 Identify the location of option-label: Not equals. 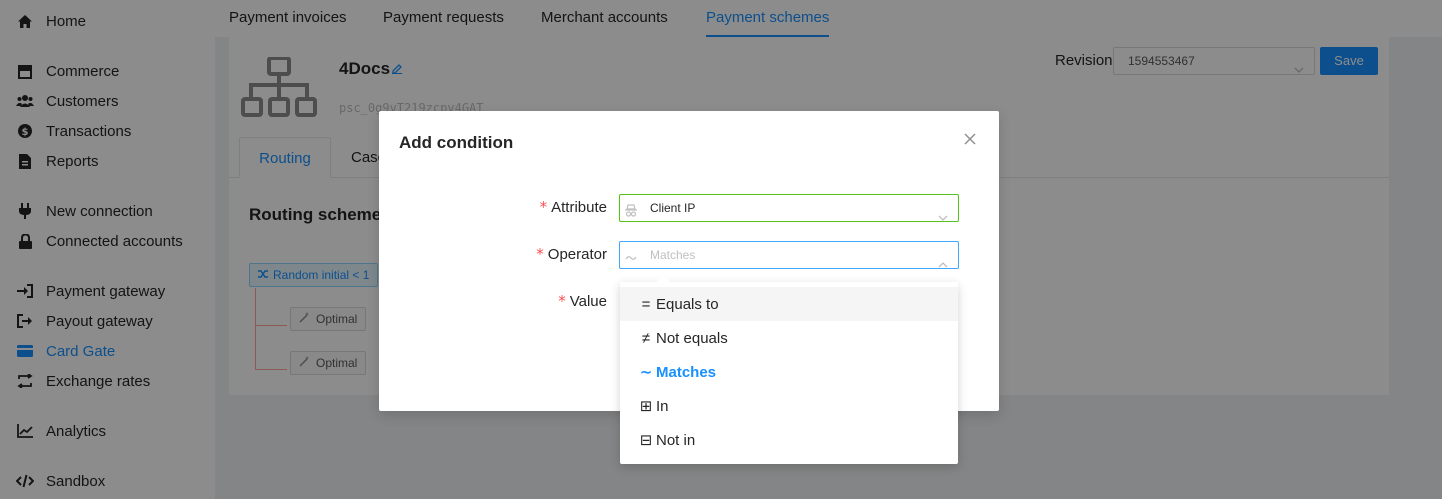
(692, 338).